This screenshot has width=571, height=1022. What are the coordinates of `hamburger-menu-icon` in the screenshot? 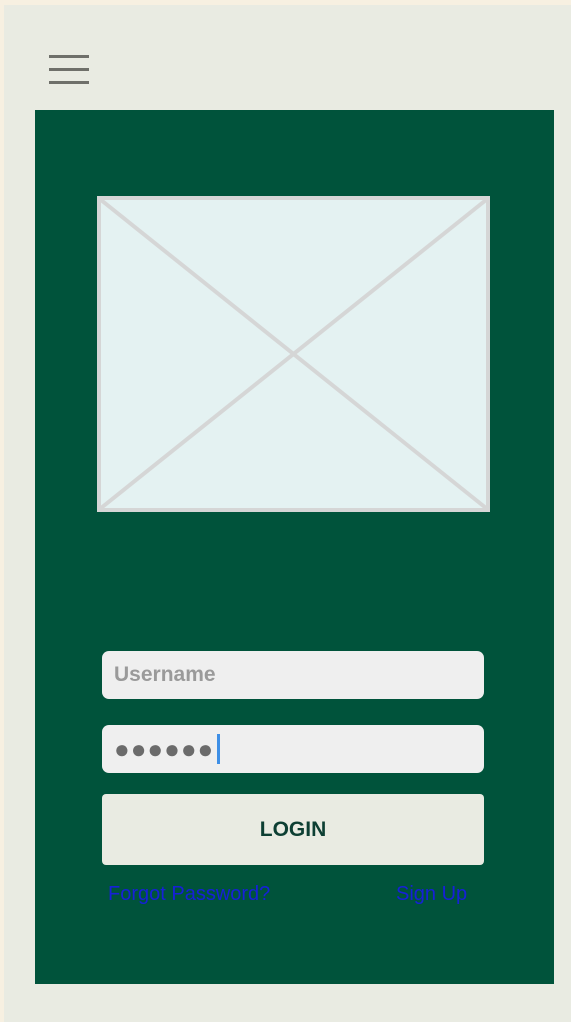 It's located at (67, 69).